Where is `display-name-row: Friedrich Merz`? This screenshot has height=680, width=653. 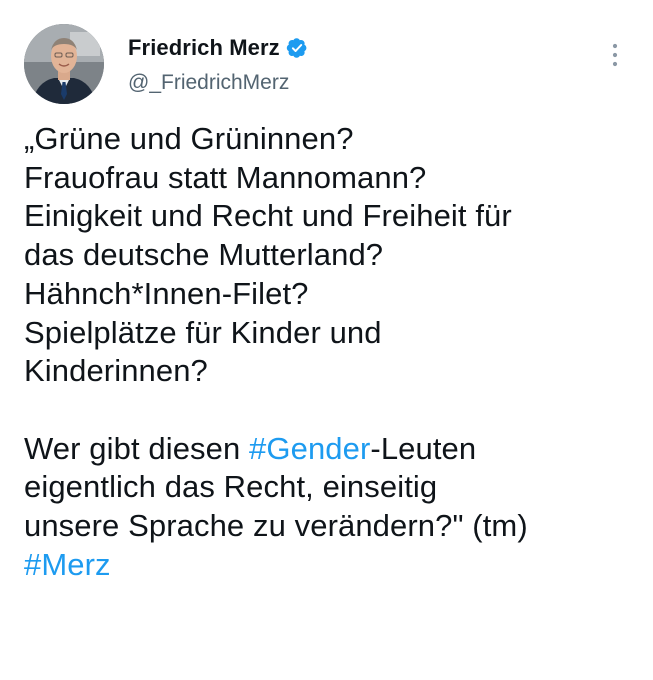
display-name-row: Friedrich Merz is located at coordinates (218, 48).